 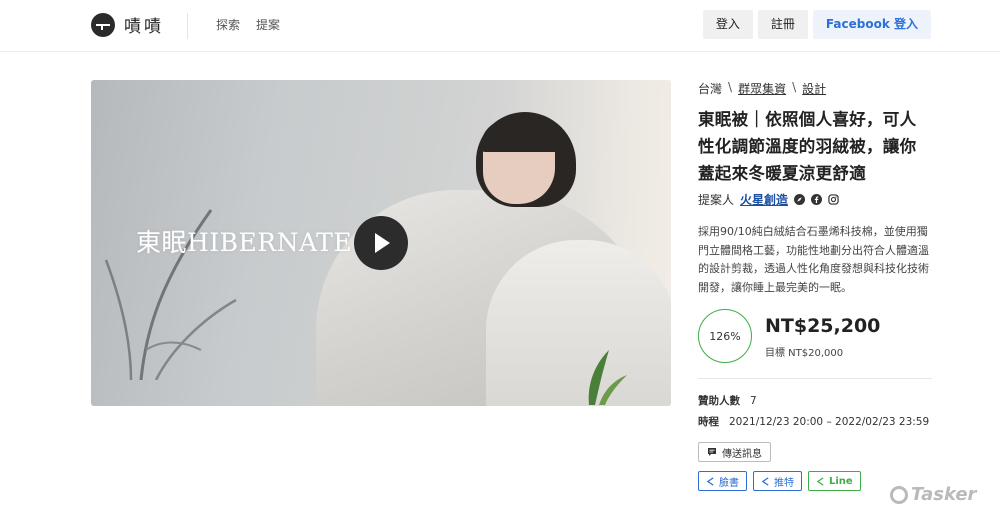 I want to click on top-header: 嘖嘖 探索 提案 登入 註冊 Facebook 登入, so click(x=500, y=26).